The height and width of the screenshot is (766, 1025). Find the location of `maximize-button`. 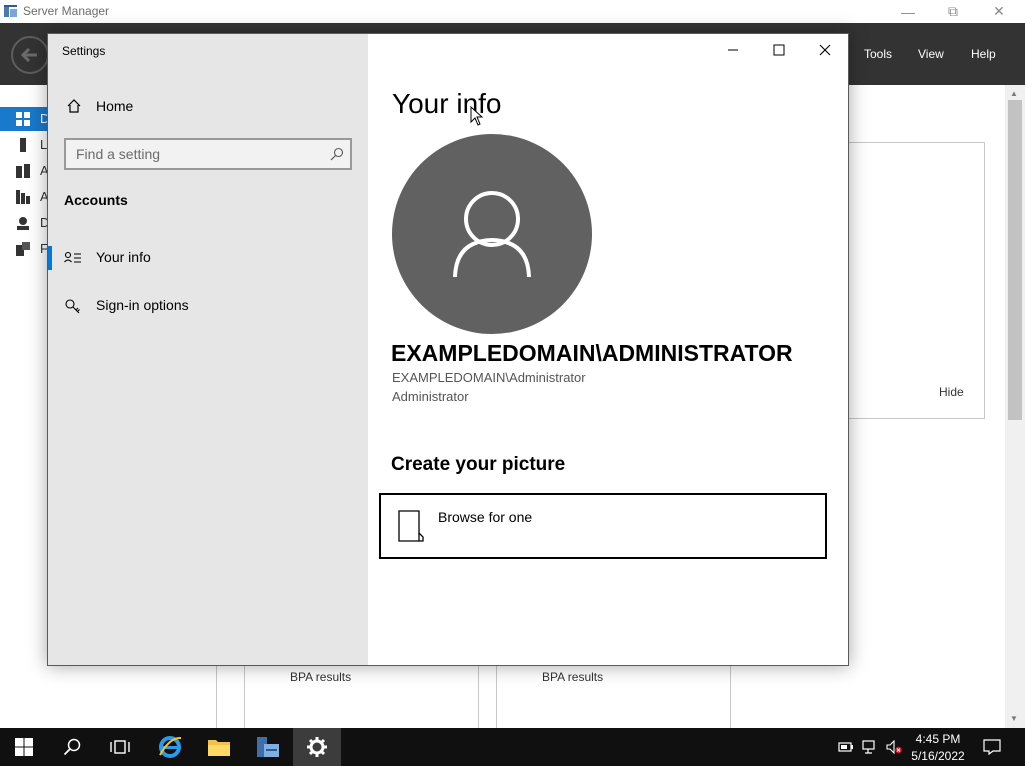

maximize-button is located at coordinates (779, 50).